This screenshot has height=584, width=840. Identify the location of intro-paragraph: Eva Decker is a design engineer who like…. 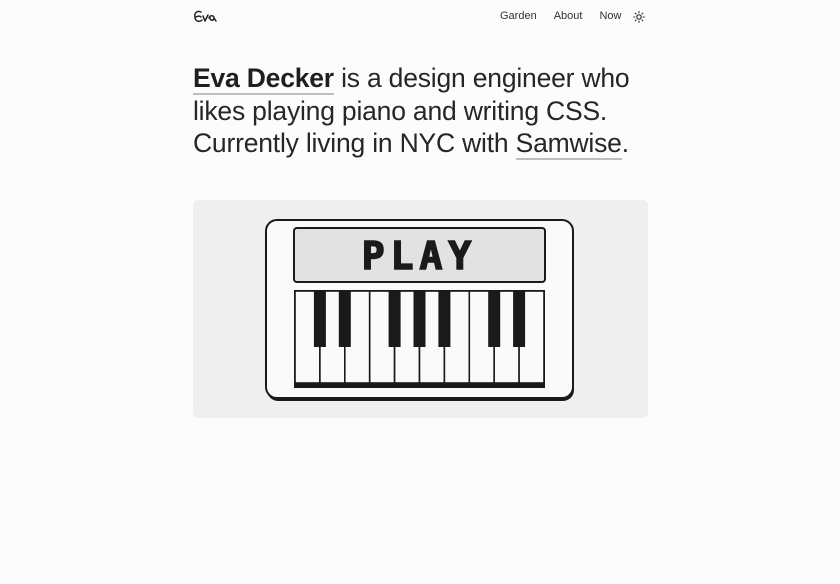
(428, 111).